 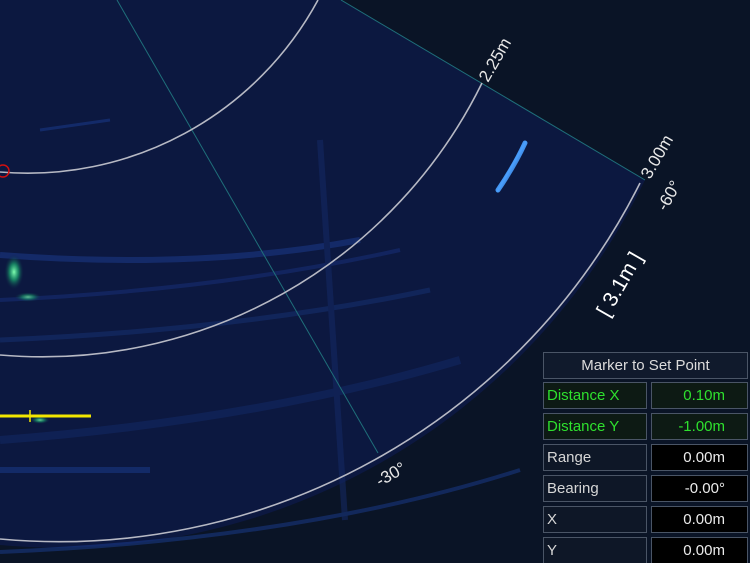 I want to click on bearing-label: Bearing, so click(x=595, y=488).